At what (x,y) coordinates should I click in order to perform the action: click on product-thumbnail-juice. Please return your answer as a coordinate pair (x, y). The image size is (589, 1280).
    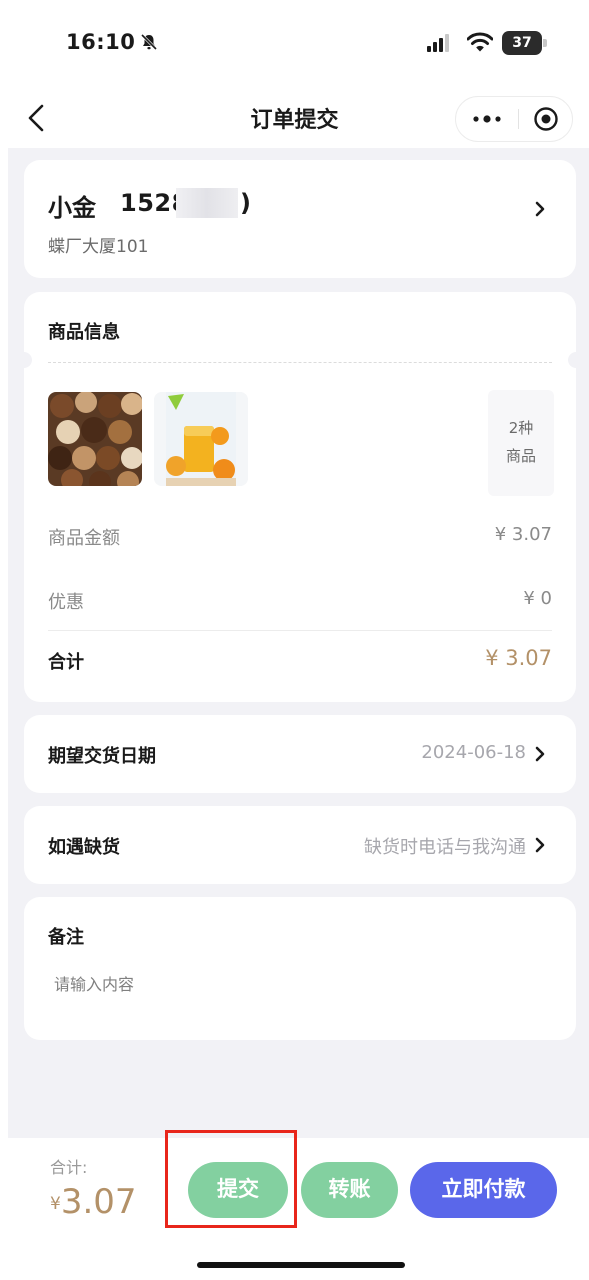
    Looking at the image, I should click on (201, 439).